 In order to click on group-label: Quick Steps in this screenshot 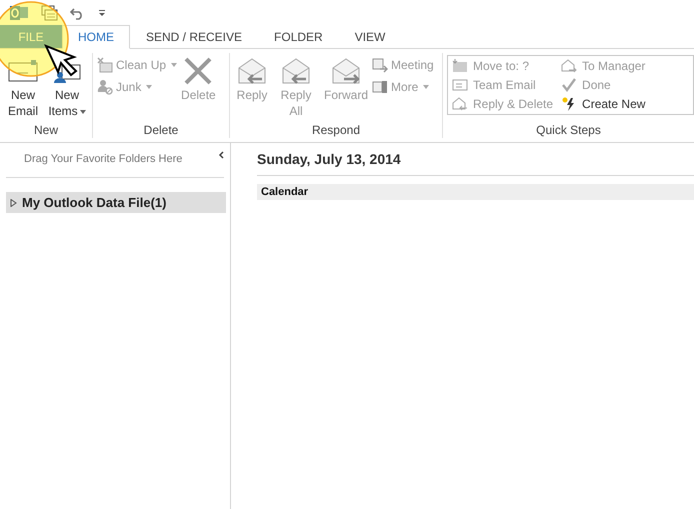, I will do `click(568, 130)`.